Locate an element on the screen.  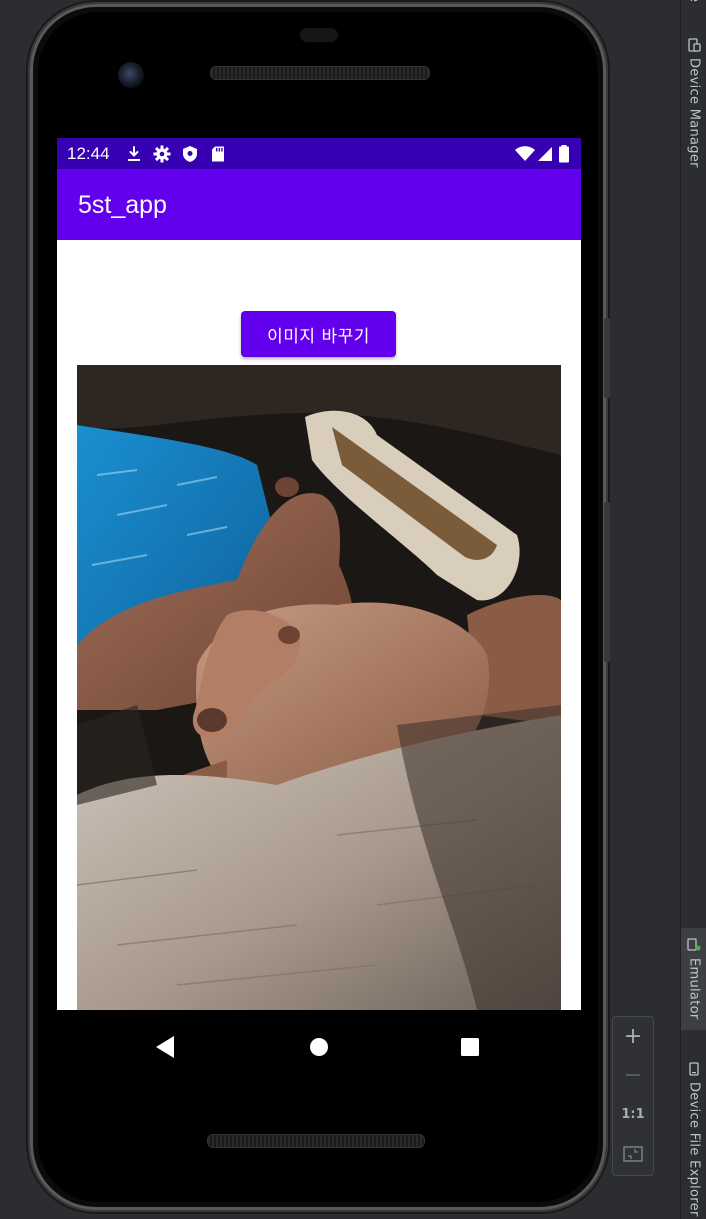
device-file-explorer-label: Device File Explorer is located at coordinates (694, 1149).